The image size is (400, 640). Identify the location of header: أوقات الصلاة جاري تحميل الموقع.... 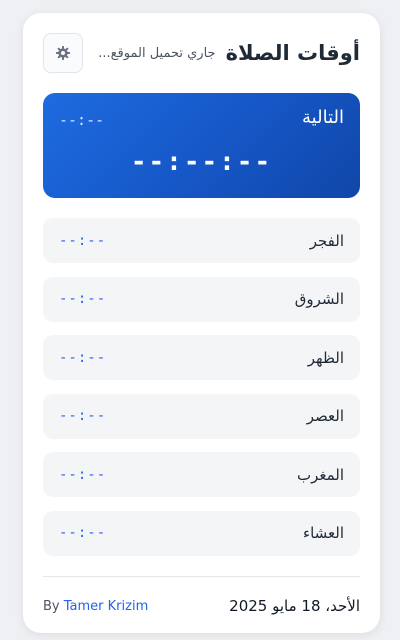
(201, 53).